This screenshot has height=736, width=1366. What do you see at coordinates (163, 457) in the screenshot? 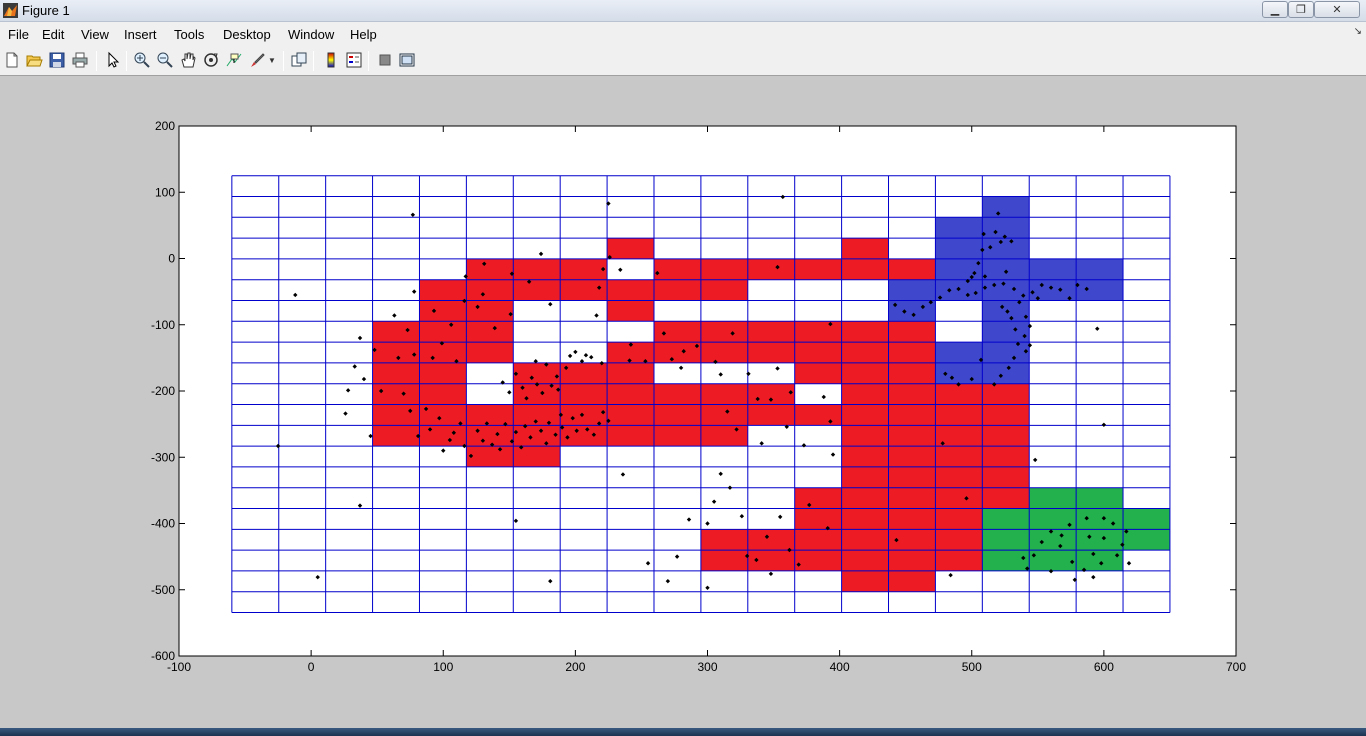
I see `y-tick-label: -300` at bounding box center [163, 457].